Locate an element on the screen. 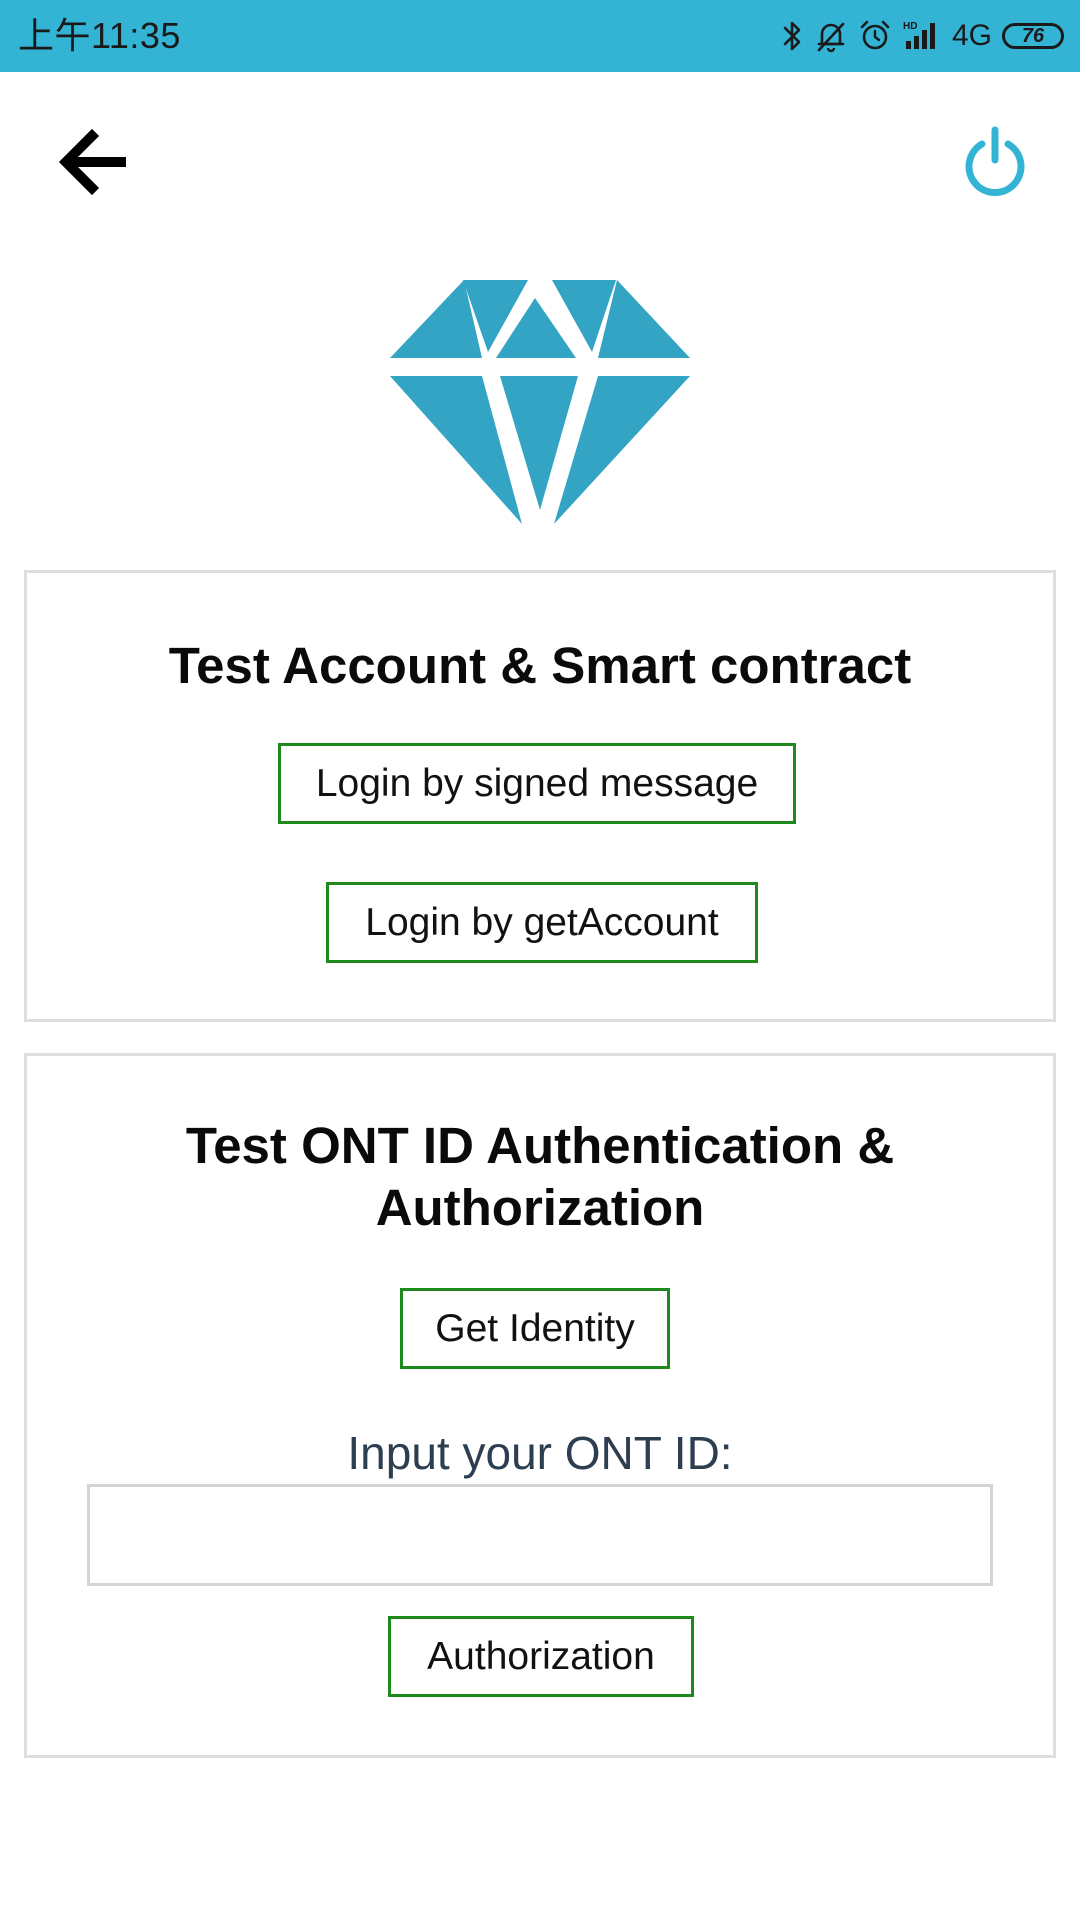 Image resolution: width=1080 pixels, height=1920 pixels. arrow-left-icon is located at coordinates (92, 162).